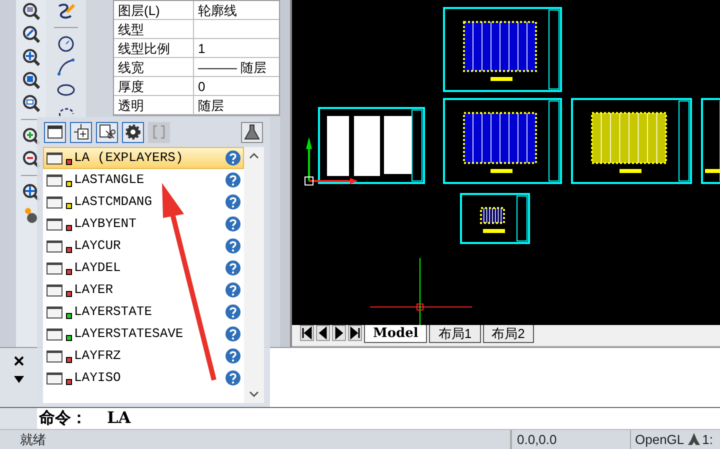  I want to click on command-prompt: 命令：, so click(63, 418).